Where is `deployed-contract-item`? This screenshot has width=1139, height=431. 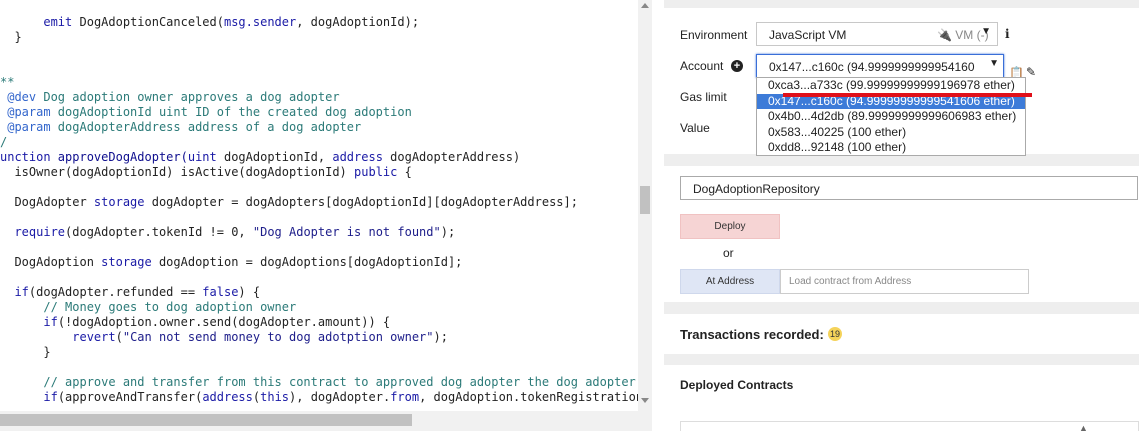 deployed-contract-item is located at coordinates (909, 426).